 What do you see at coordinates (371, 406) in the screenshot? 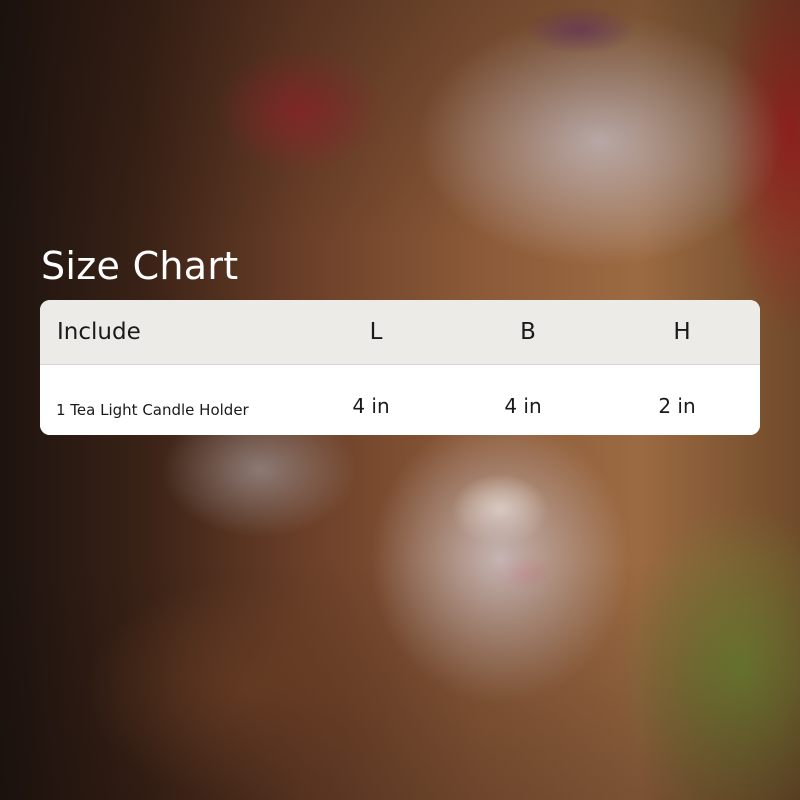
I see `cell-length: 4 in` at bounding box center [371, 406].